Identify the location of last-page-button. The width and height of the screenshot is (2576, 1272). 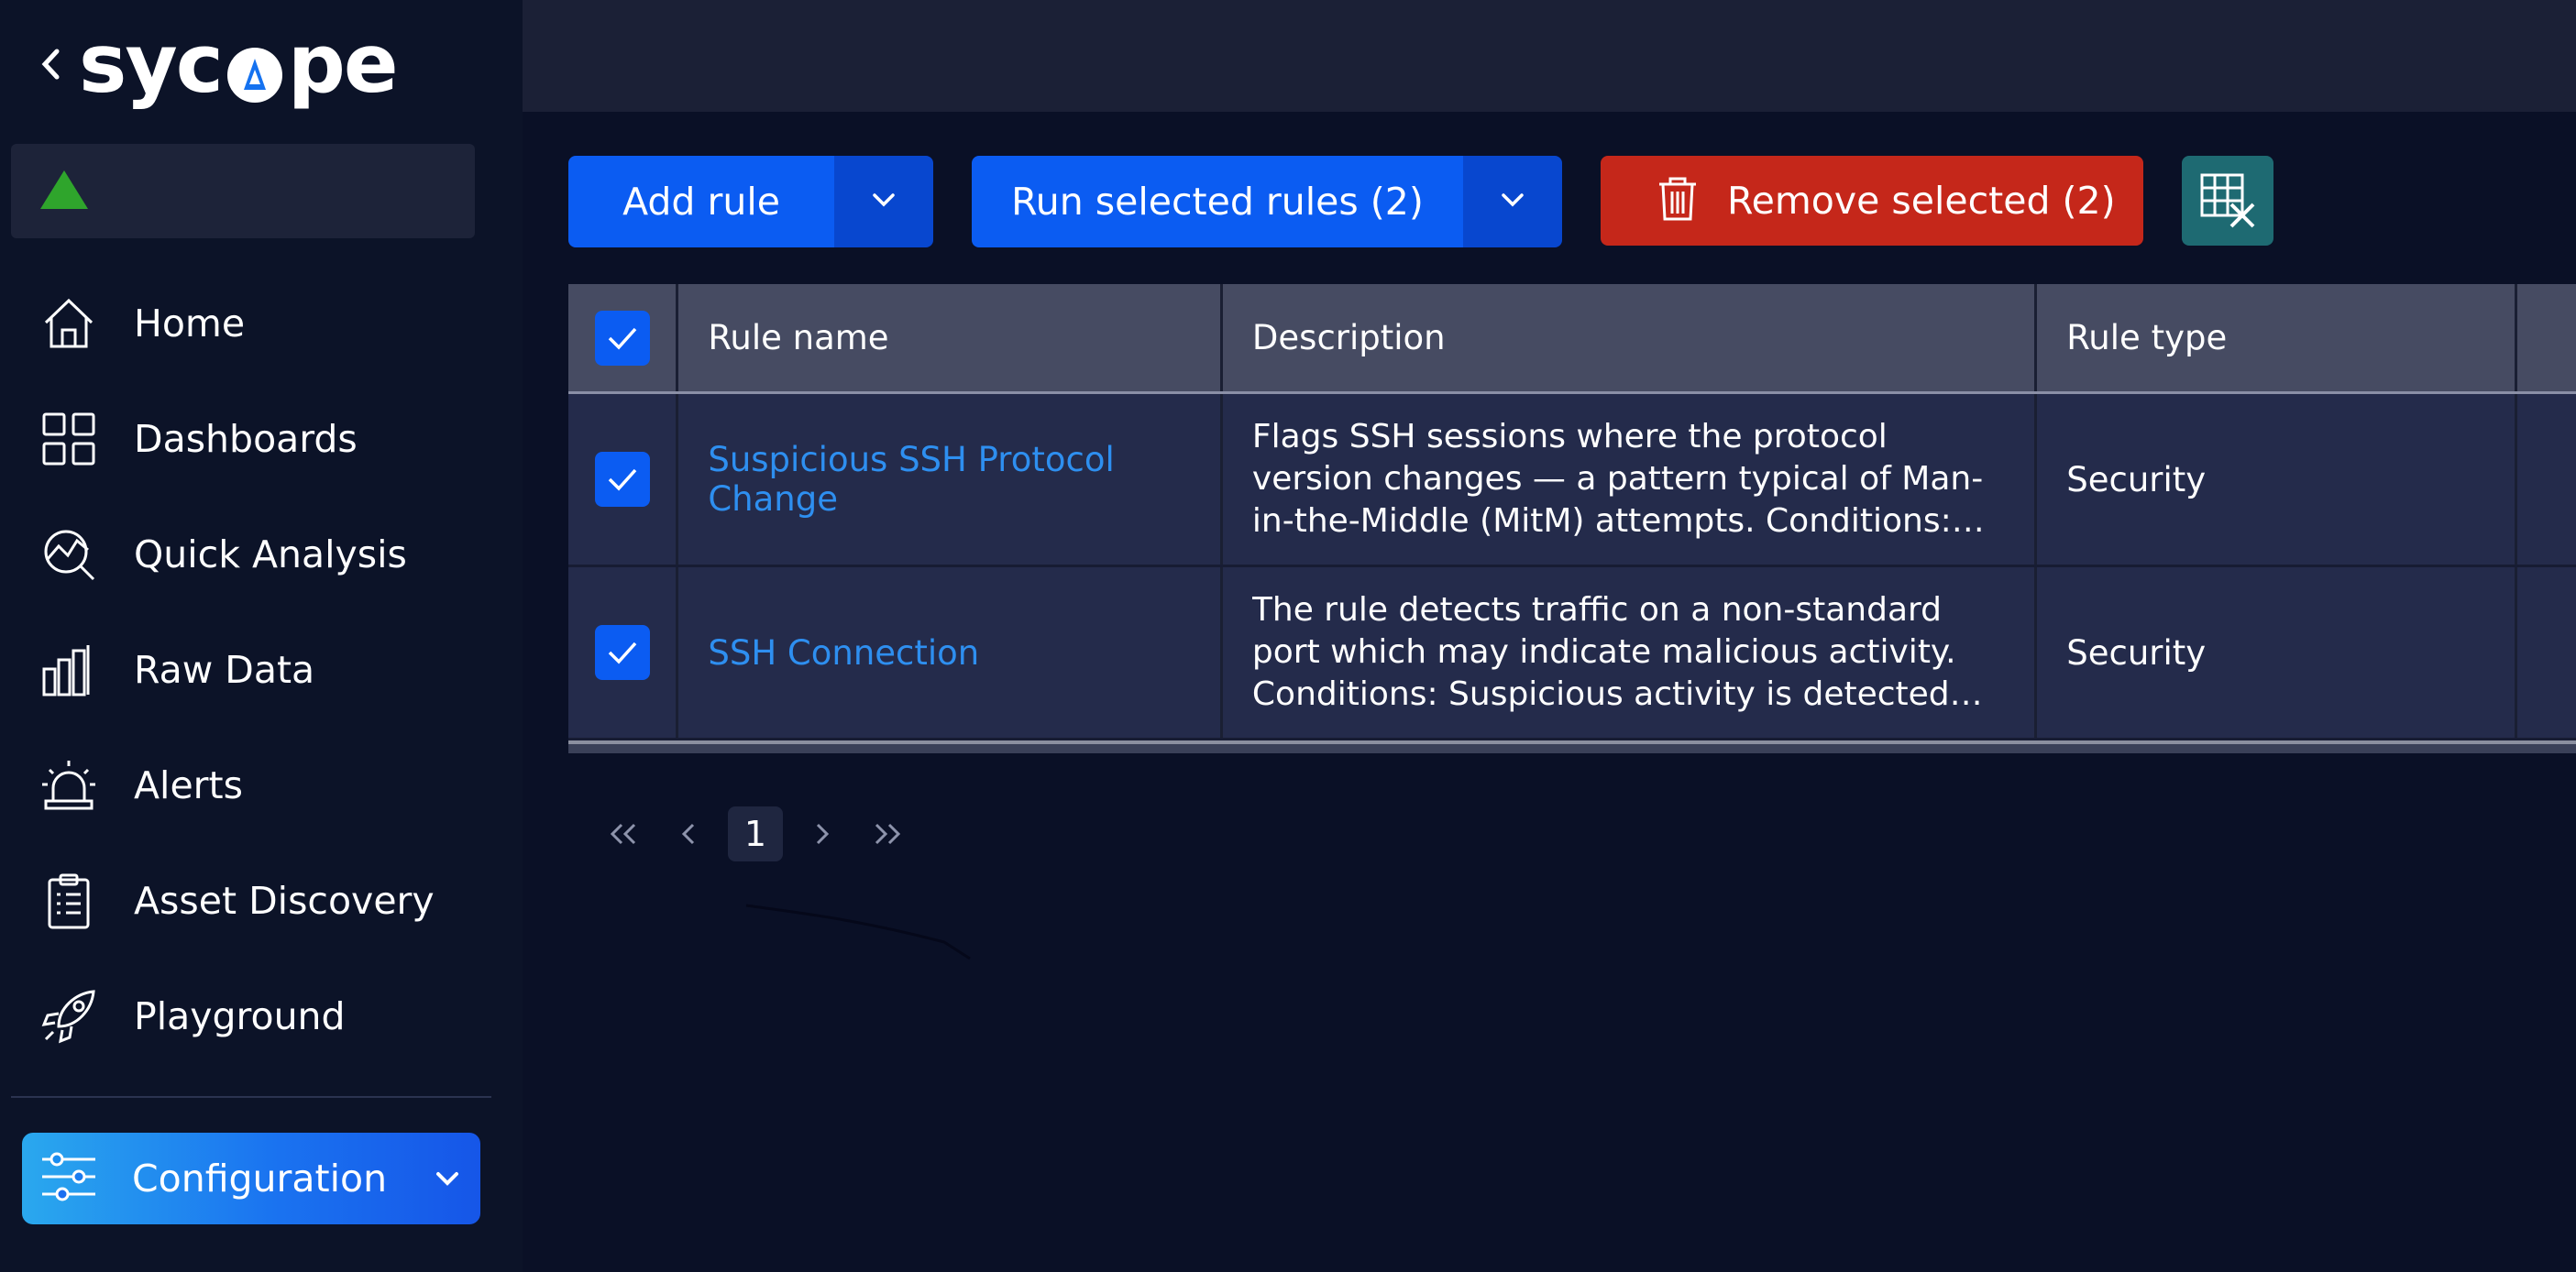
(888, 834).